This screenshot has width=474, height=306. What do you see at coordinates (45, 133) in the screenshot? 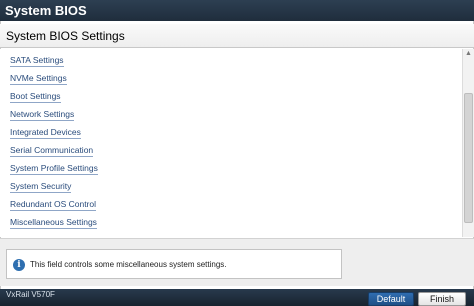
I see `menu-item-integrated-devices: Integrated Devices` at bounding box center [45, 133].